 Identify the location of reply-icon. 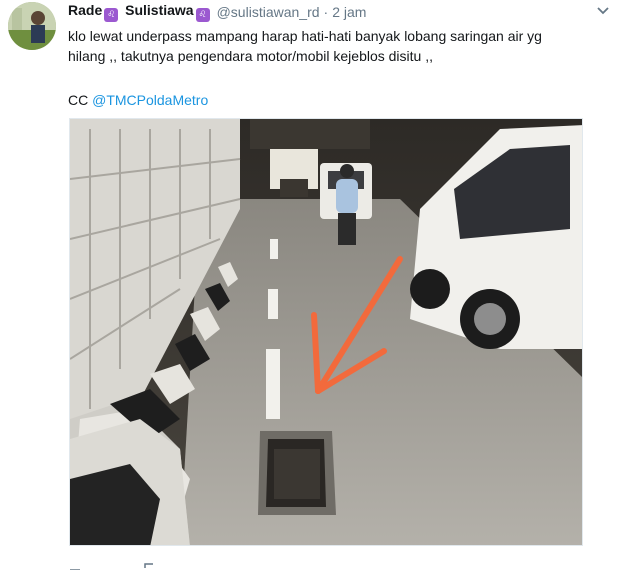
(75, 566).